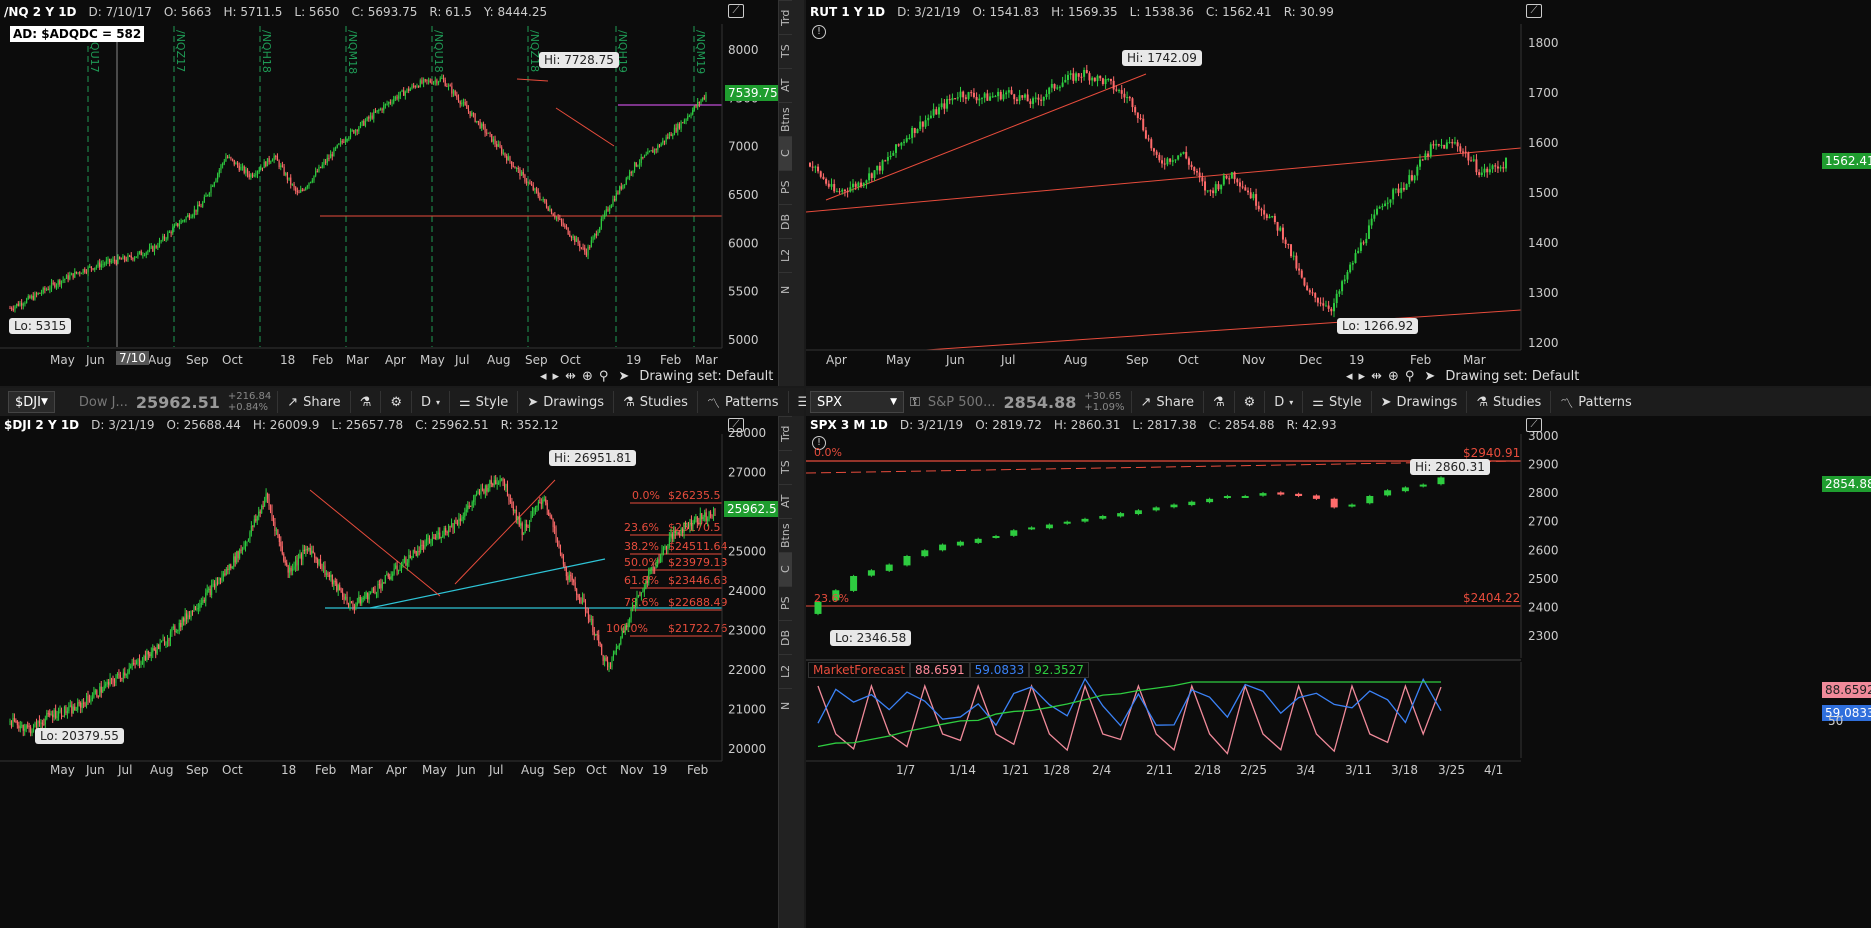  What do you see at coordinates (1336, 402) in the screenshot?
I see `spx-style-button: ⚌ Style` at bounding box center [1336, 402].